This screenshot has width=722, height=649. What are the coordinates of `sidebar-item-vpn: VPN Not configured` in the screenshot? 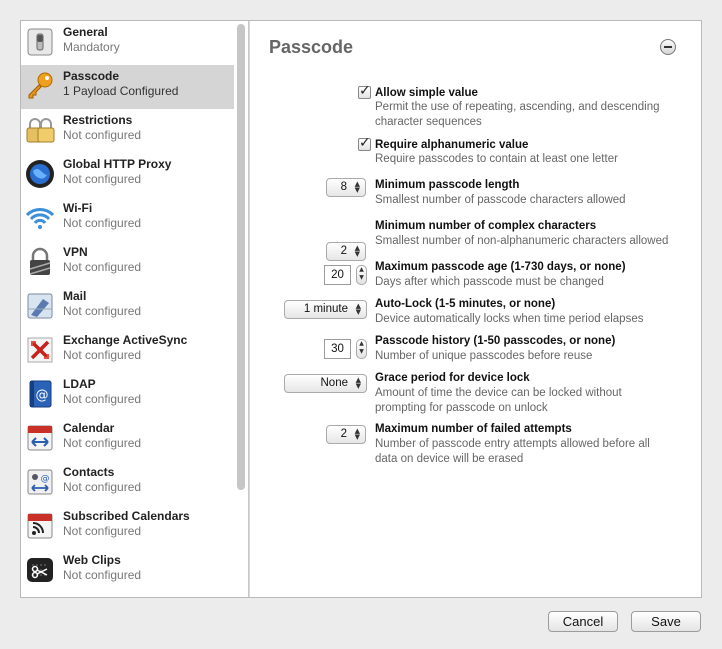 It's located at (127, 263).